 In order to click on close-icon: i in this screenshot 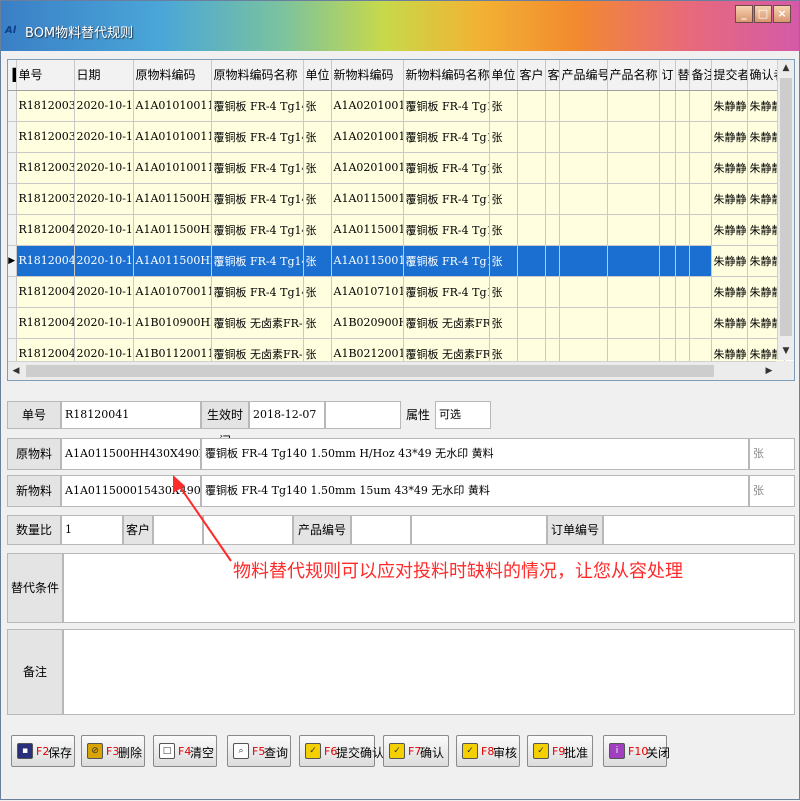, I will do `click(617, 751)`.